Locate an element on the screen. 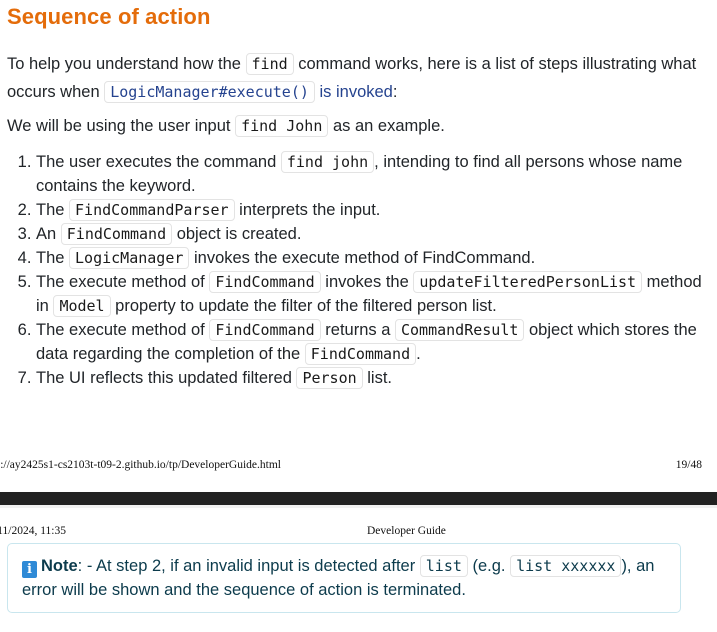 This screenshot has height=632, width=717. inline-code: Model is located at coordinates (82, 306).